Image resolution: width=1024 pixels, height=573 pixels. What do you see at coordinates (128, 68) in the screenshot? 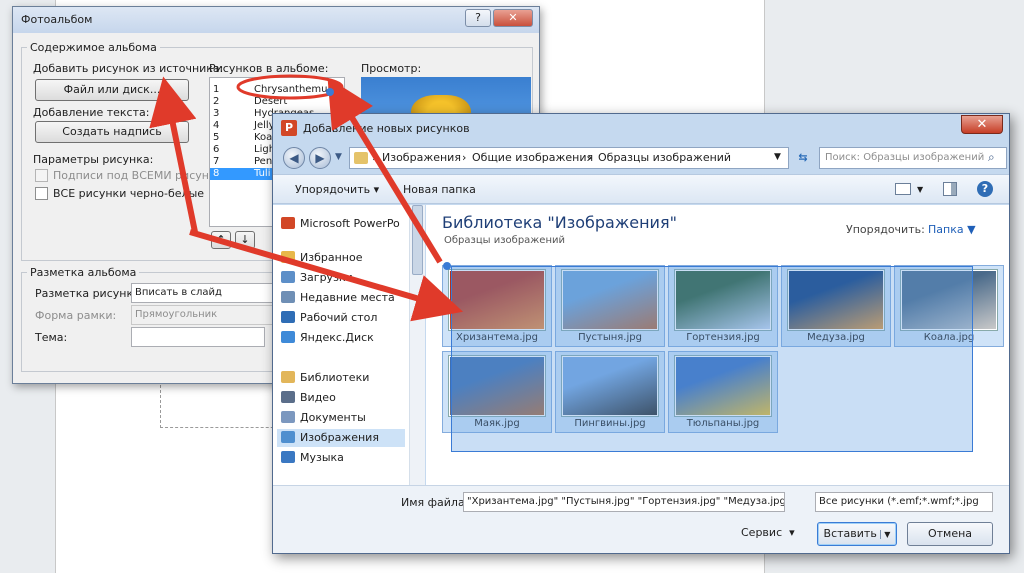
I see `insert-from-label: Добавить рисунок из источника:` at bounding box center [128, 68].